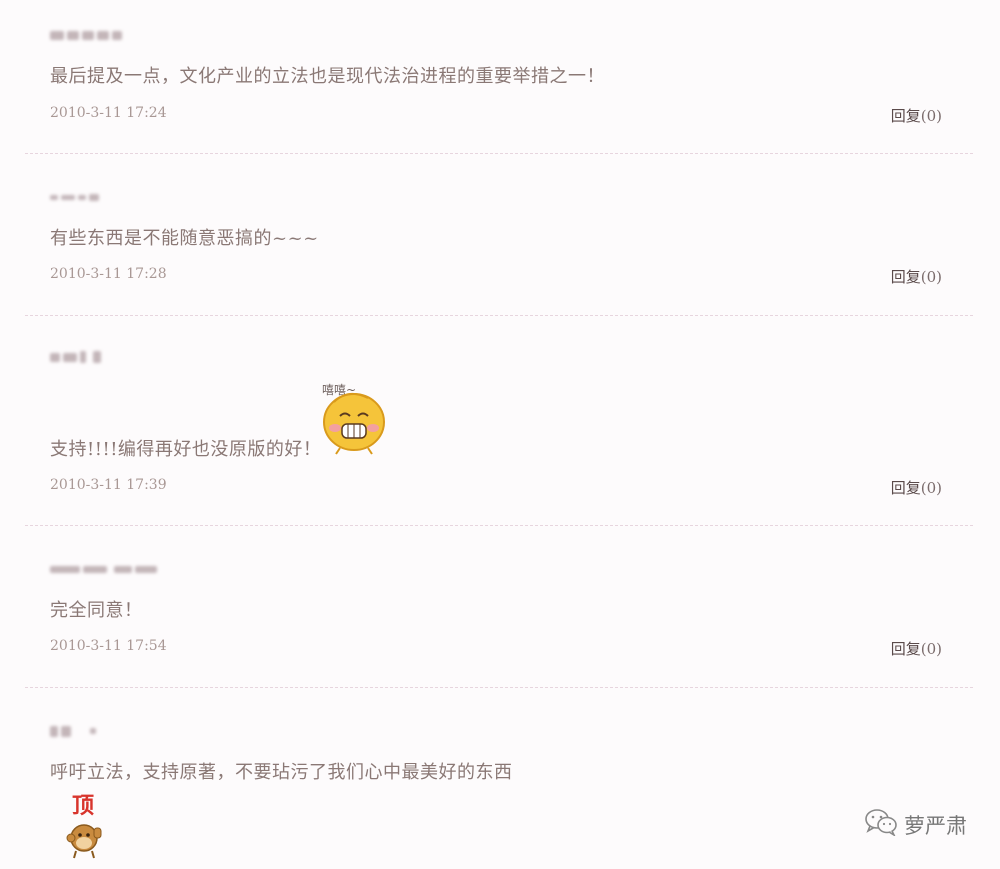 The height and width of the screenshot is (869, 1000). What do you see at coordinates (327, 76) in the screenshot?
I see `comment-content: 最后提及一点，文化产业的立法也是现代法治进程的重要举措之一！` at bounding box center [327, 76].